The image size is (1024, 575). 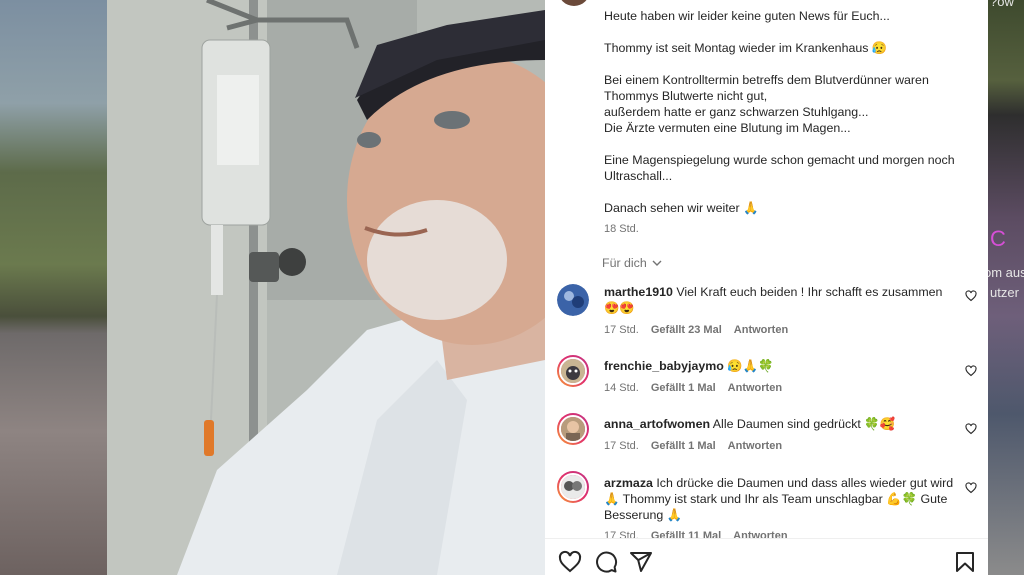 I want to click on share-icon, so click(x=641, y=562).